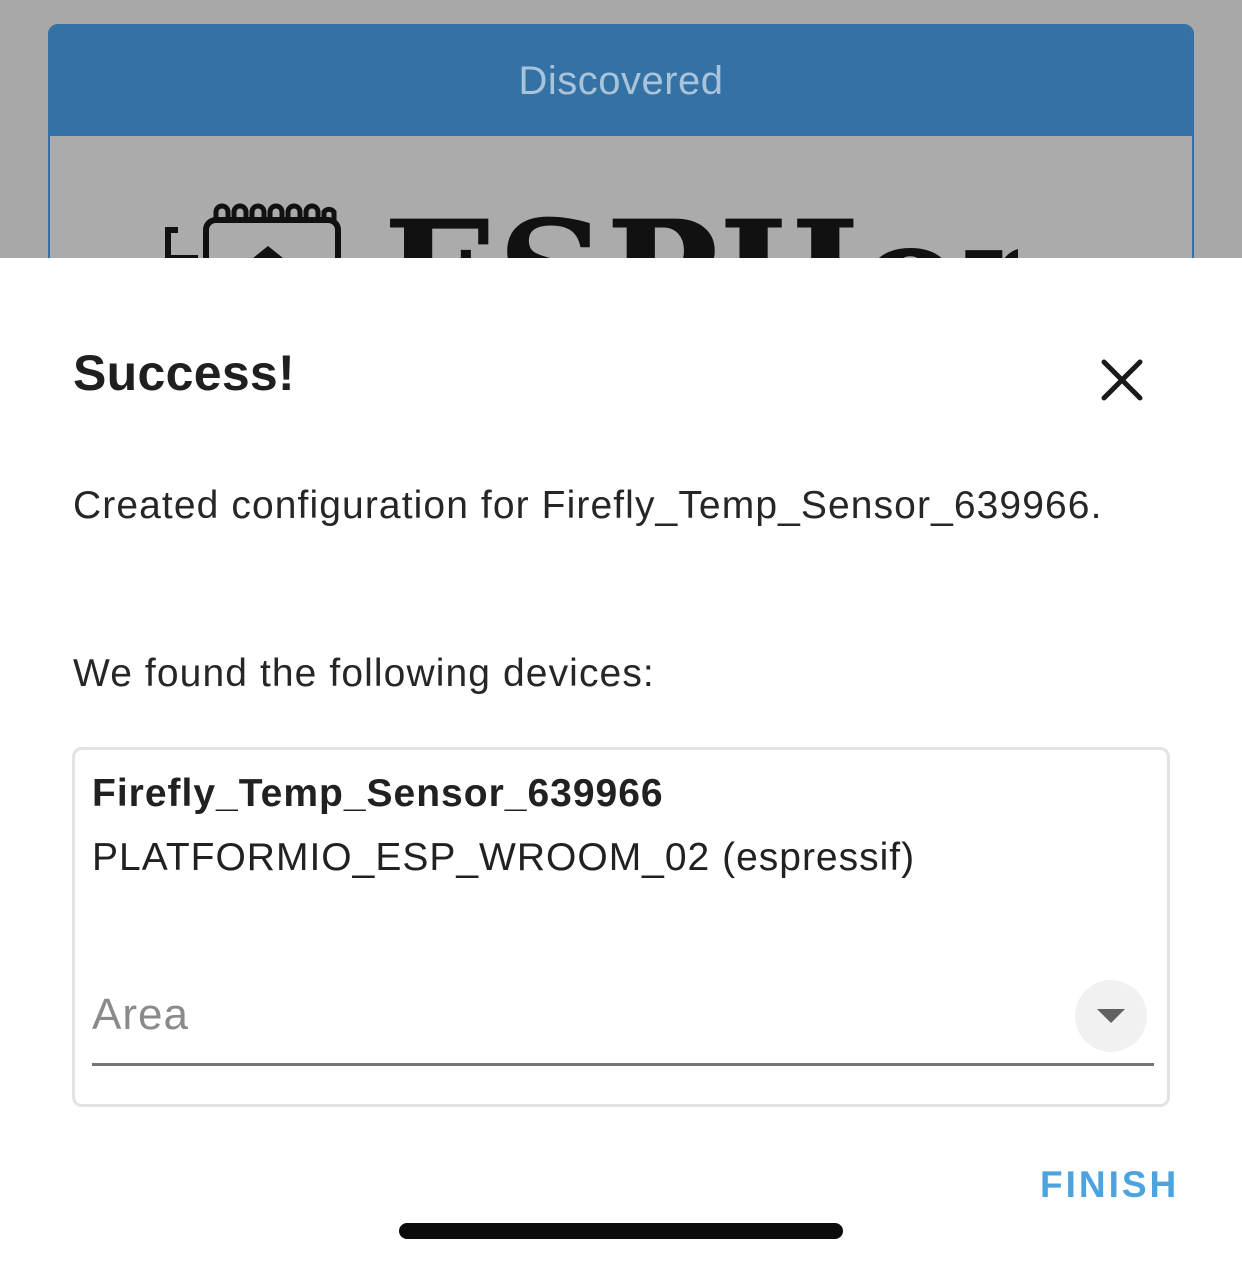 This screenshot has width=1242, height=1263. Describe the element at coordinates (140, 1014) in the screenshot. I see `area-label: Area` at that location.